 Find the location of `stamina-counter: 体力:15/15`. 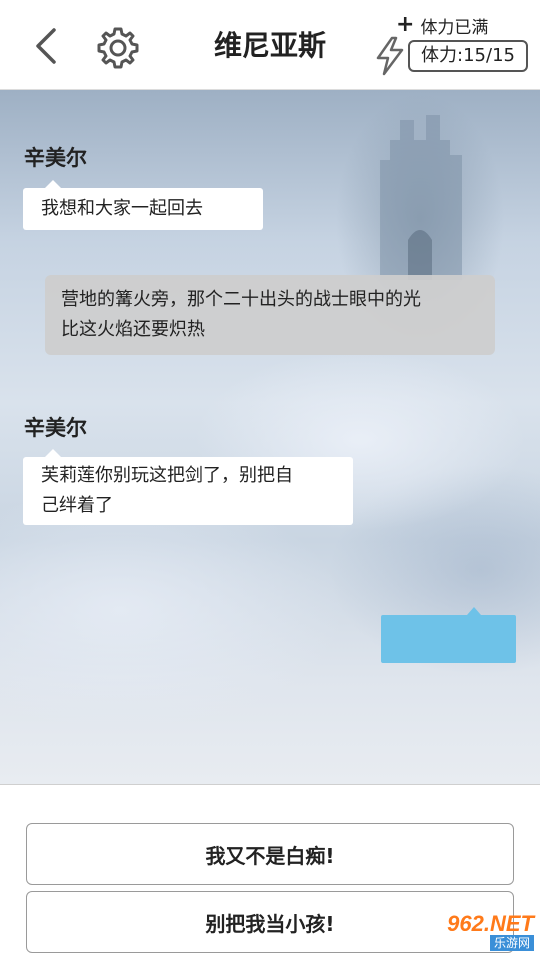

stamina-counter: 体力:15/15 is located at coordinates (468, 56).